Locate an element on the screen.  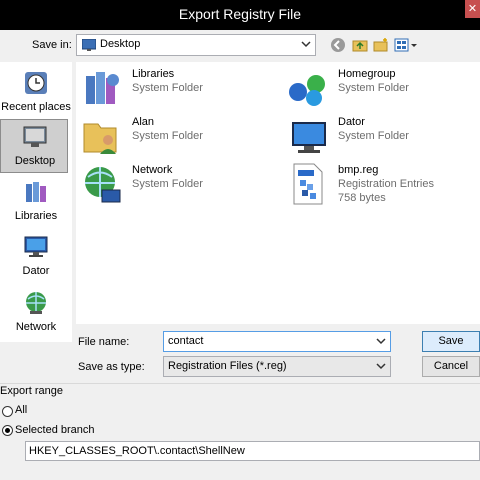
file-name-value: contact is located at coordinates (186, 341).